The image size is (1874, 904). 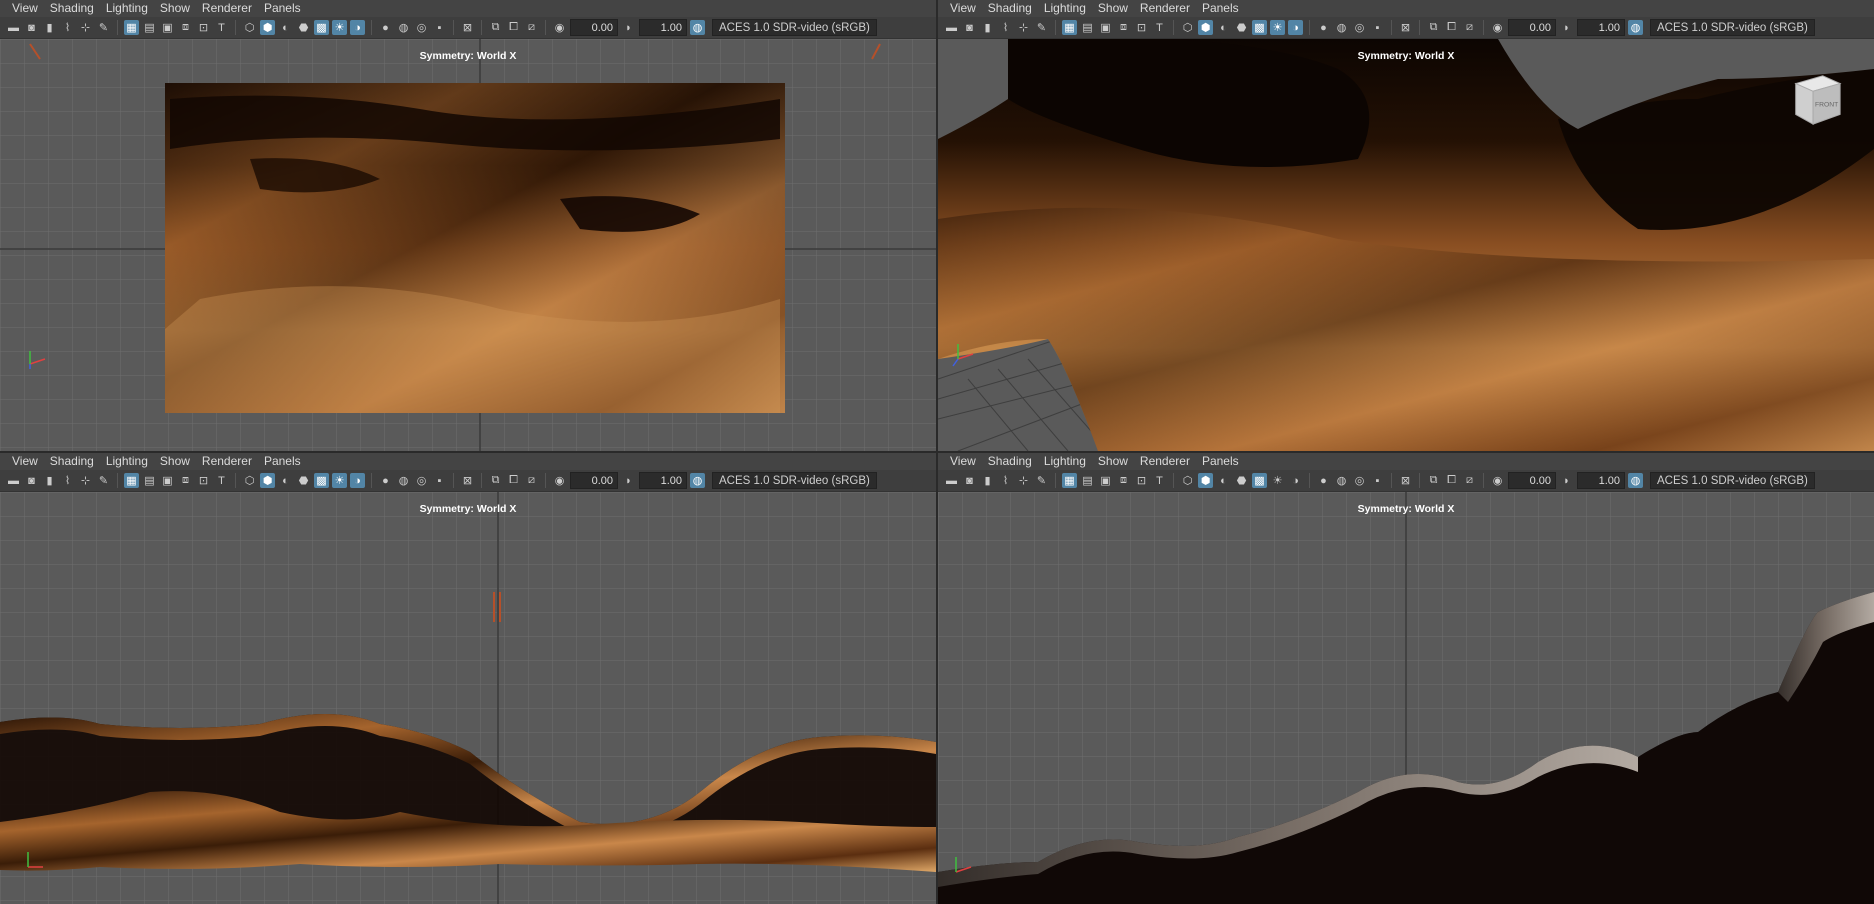 What do you see at coordinates (229, 461) in the screenshot?
I see `menu-renderer: Renderer` at bounding box center [229, 461].